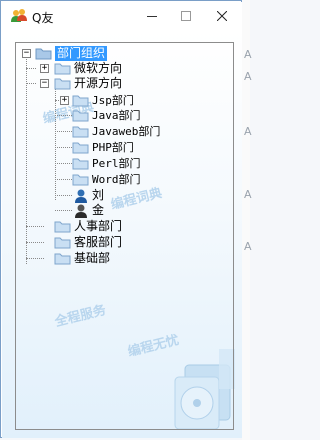 The height and width of the screenshot is (440, 320). I want to click on close-button, so click(222, 16).